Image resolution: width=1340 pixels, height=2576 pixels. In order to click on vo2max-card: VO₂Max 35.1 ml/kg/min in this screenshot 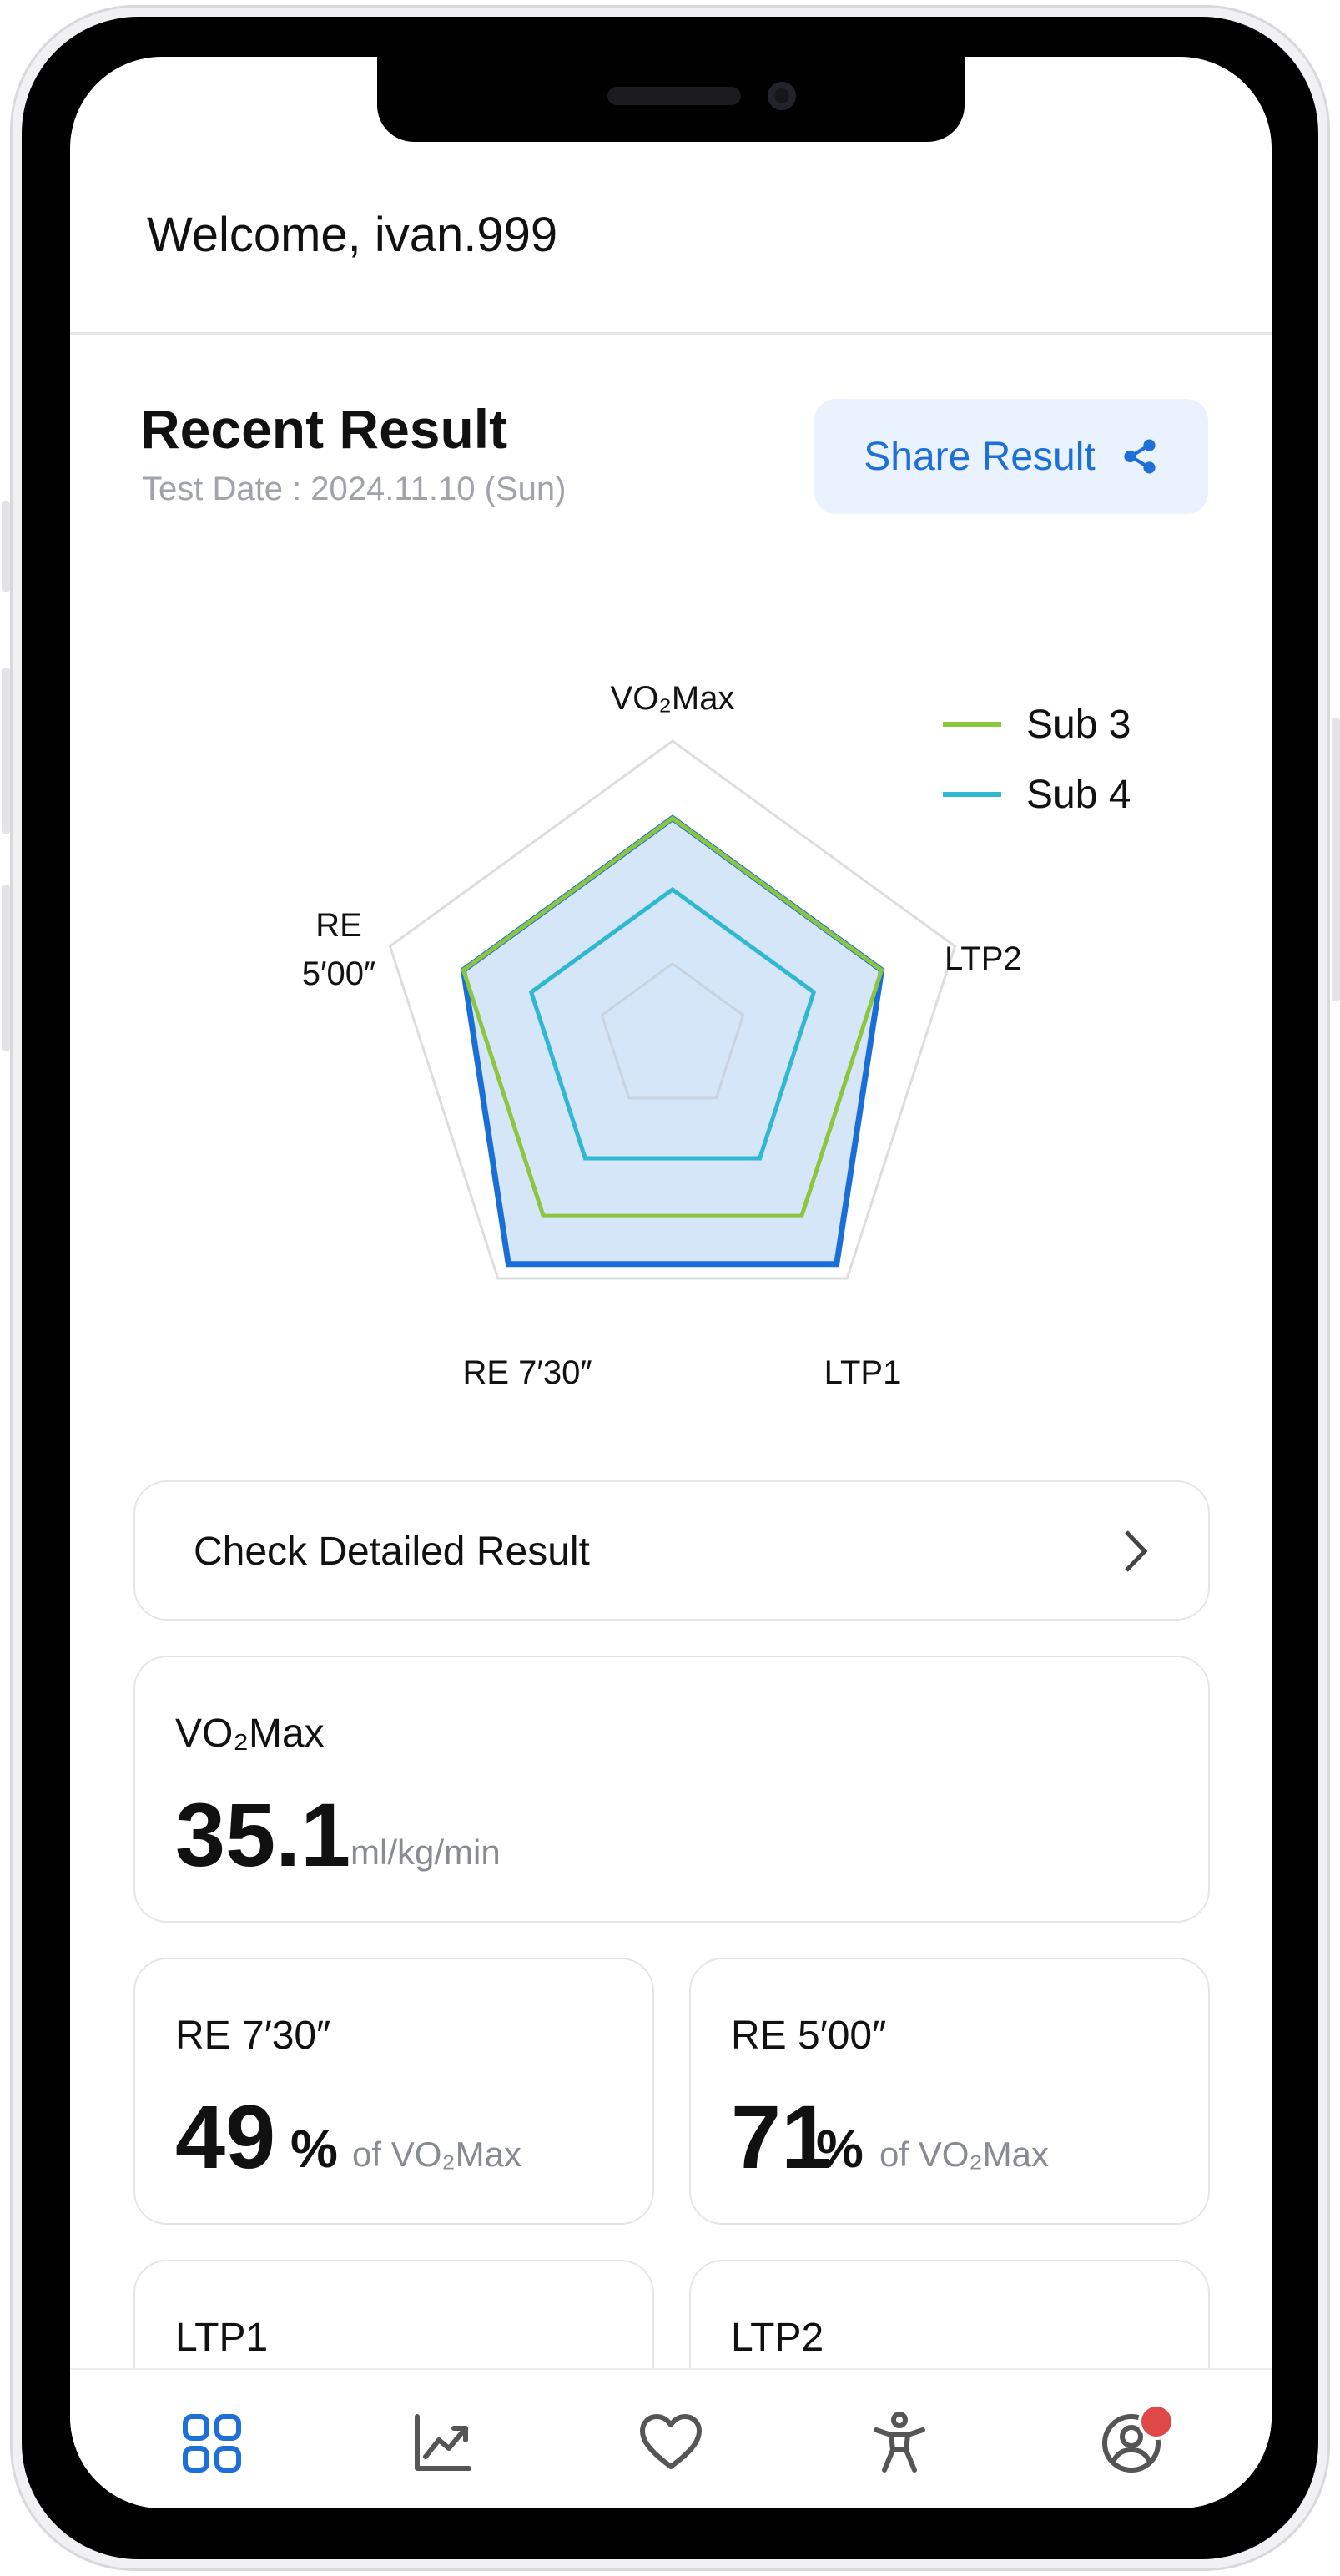, I will do `click(672, 1790)`.